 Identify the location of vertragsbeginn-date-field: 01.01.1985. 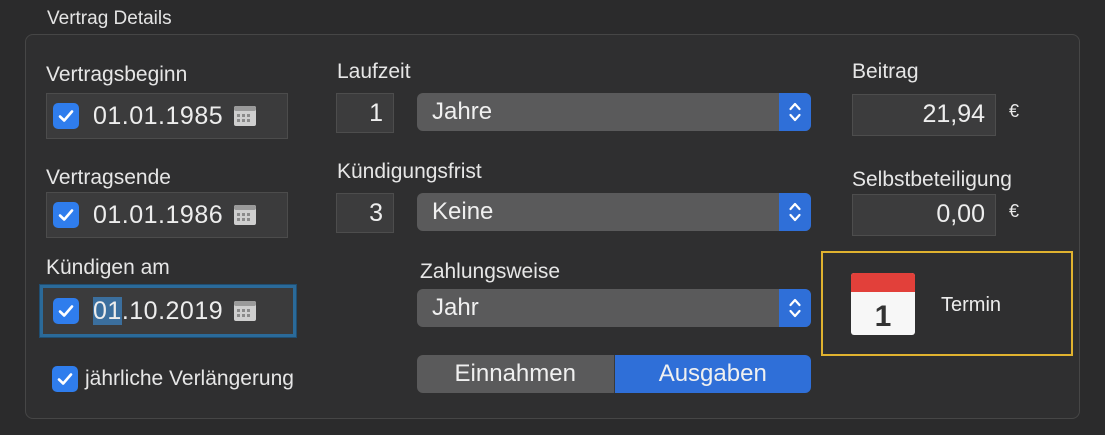
(167, 116).